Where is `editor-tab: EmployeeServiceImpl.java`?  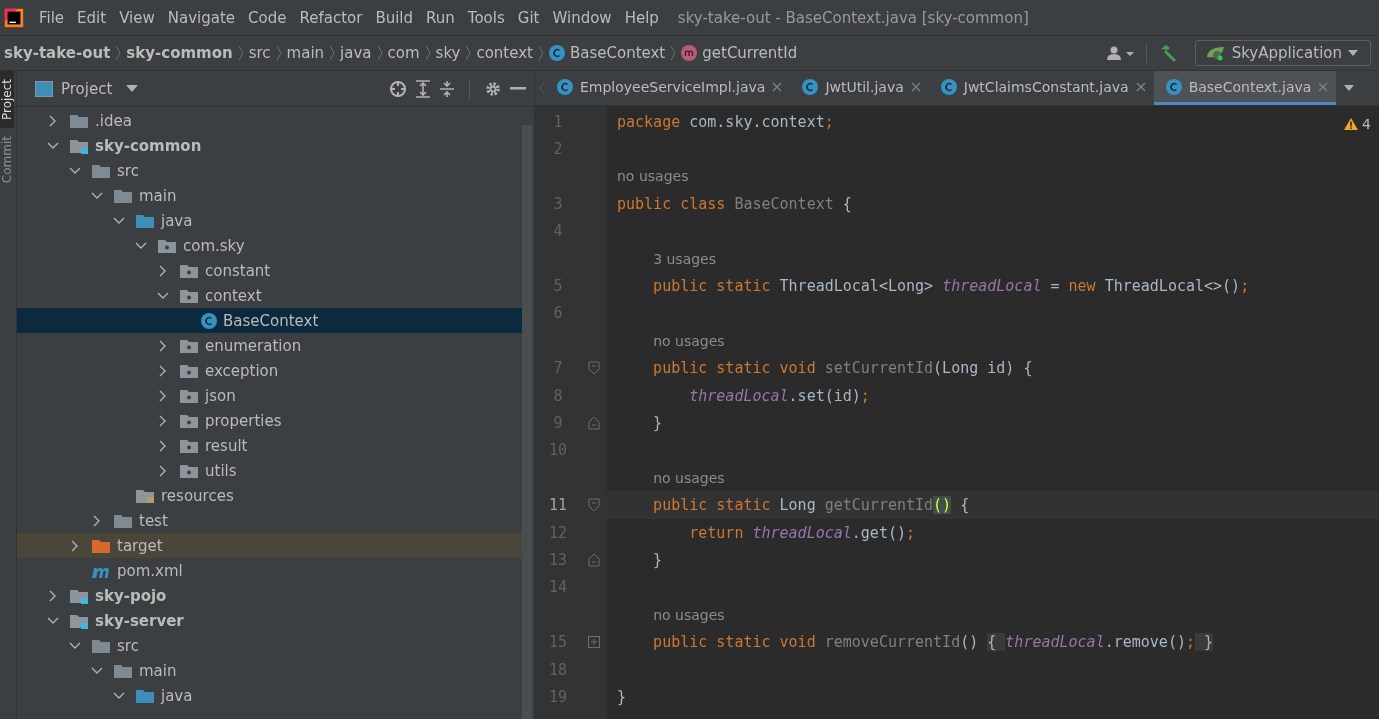 editor-tab: EmployeeServiceImpl.java is located at coordinates (668, 88).